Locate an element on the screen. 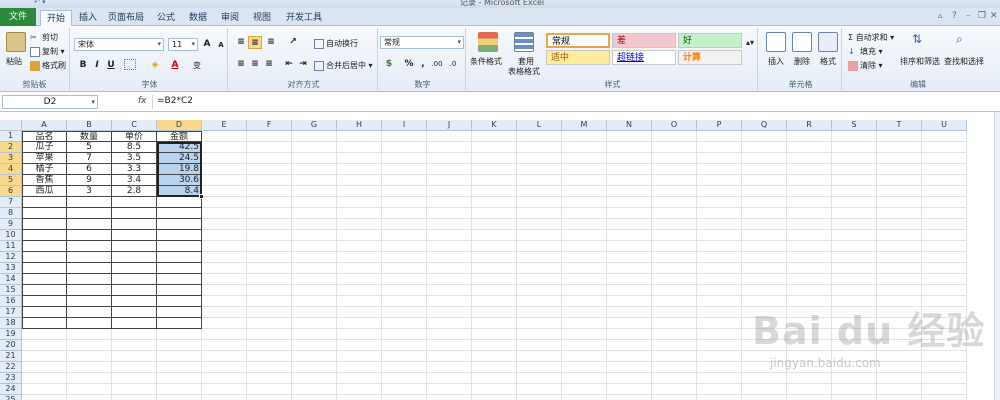 The width and height of the screenshot is (1000, 400). cell-k5 is located at coordinates (494, 180).